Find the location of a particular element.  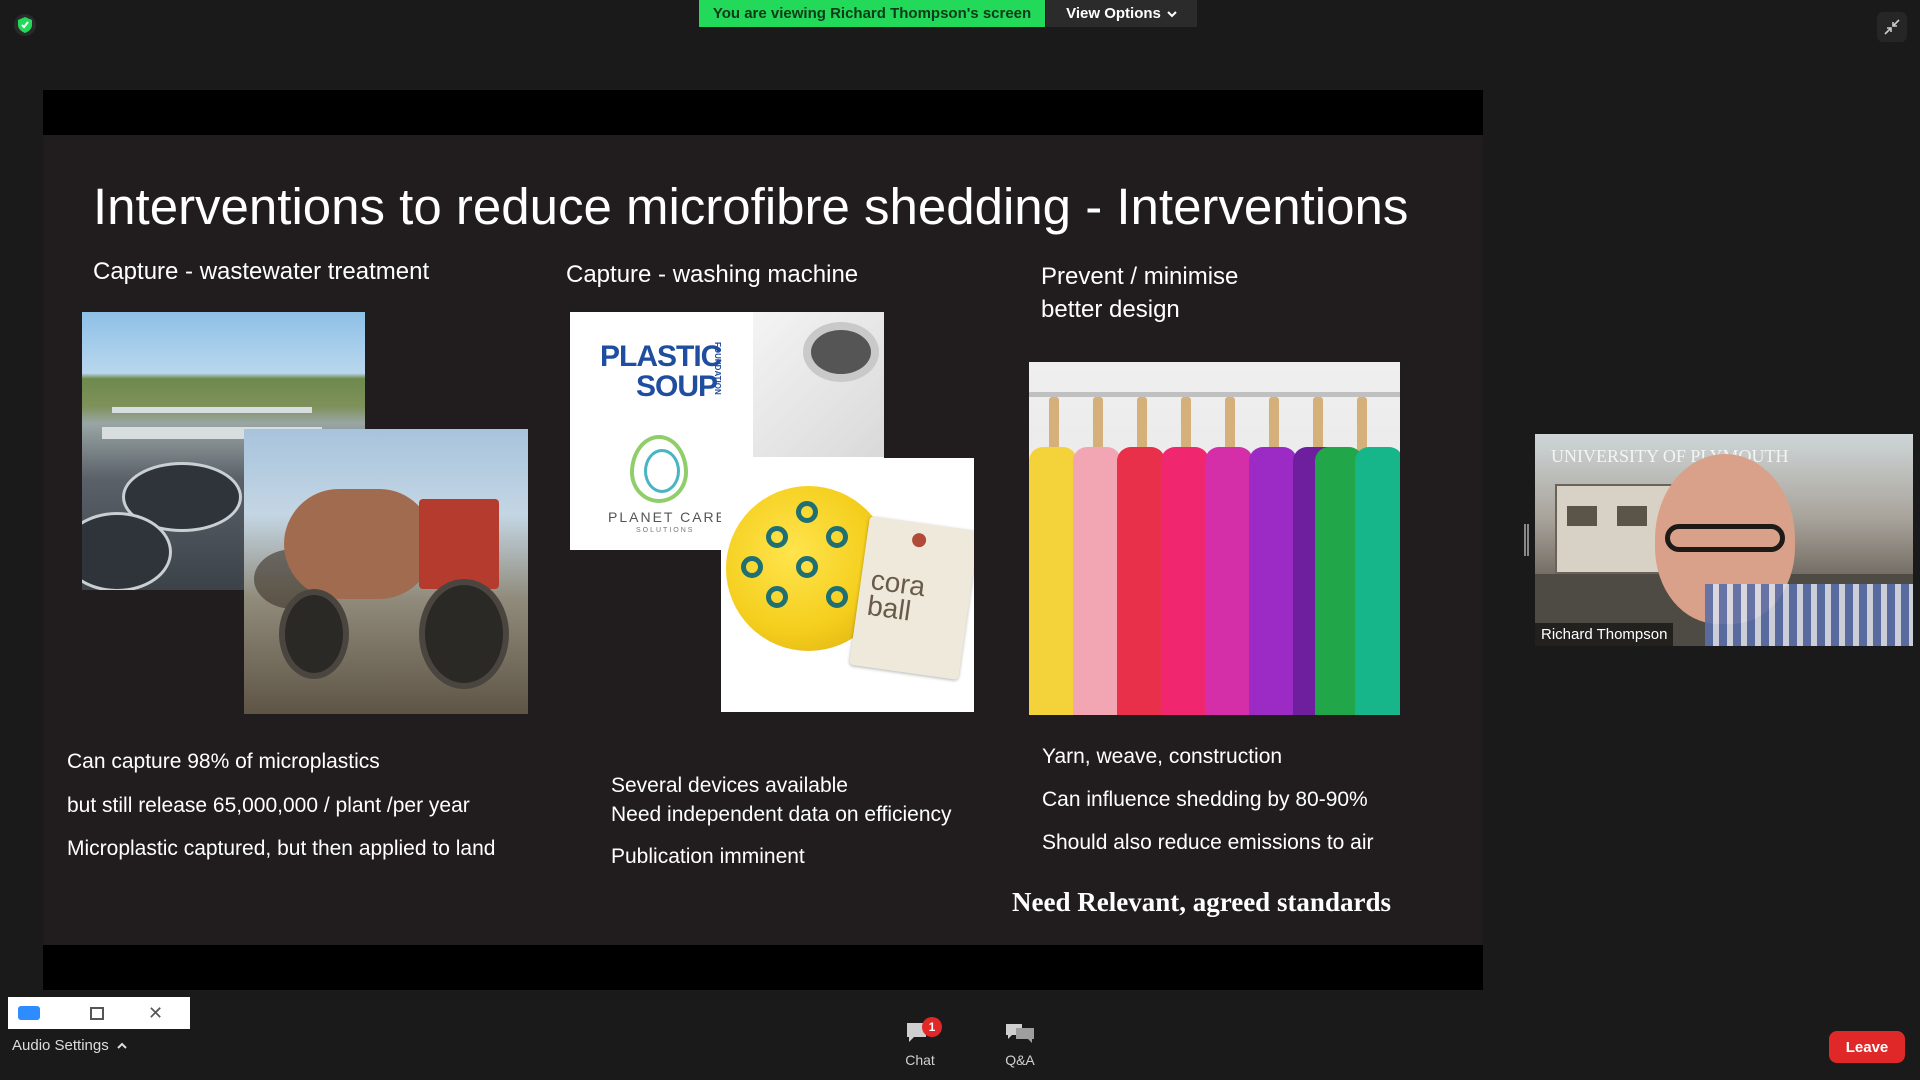

audio-settings-button: Audio Settings is located at coordinates (69, 1045).